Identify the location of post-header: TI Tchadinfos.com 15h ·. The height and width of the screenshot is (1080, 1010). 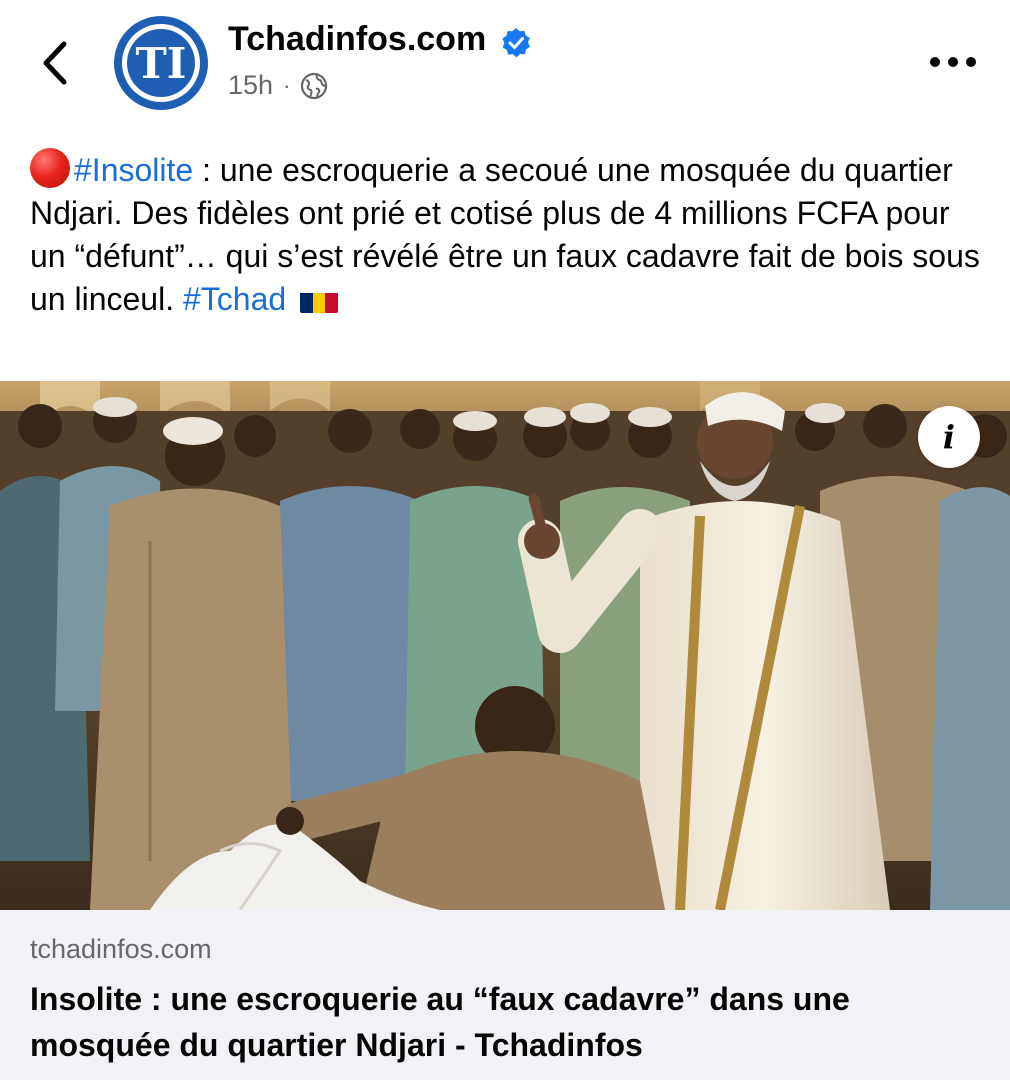
(505, 65).